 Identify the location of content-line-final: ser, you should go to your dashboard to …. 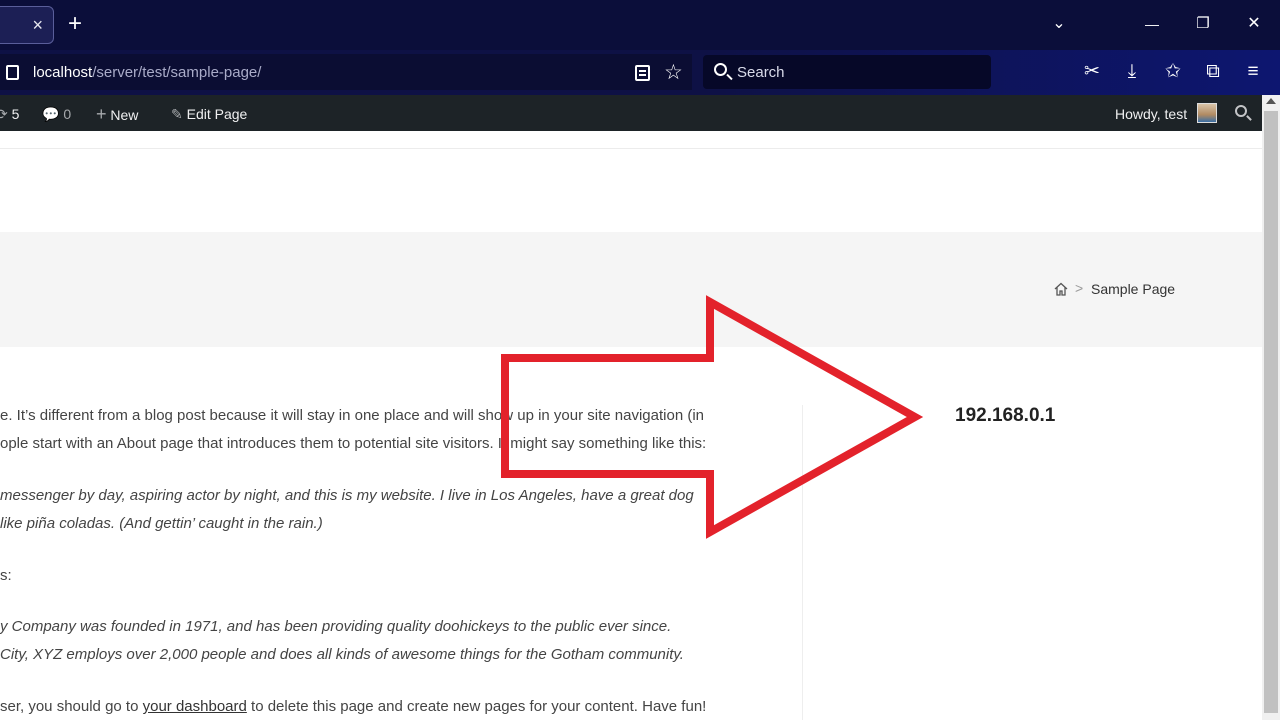
(353, 706).